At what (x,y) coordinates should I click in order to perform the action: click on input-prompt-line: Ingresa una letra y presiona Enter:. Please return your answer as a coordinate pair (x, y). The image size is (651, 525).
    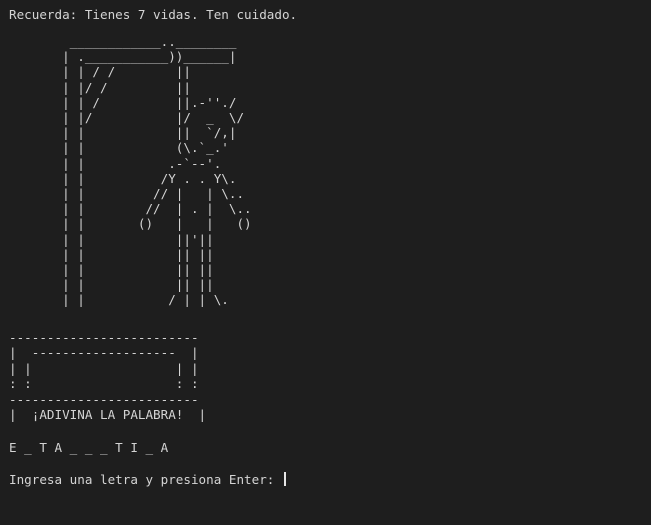
    Looking at the image, I should click on (147, 479).